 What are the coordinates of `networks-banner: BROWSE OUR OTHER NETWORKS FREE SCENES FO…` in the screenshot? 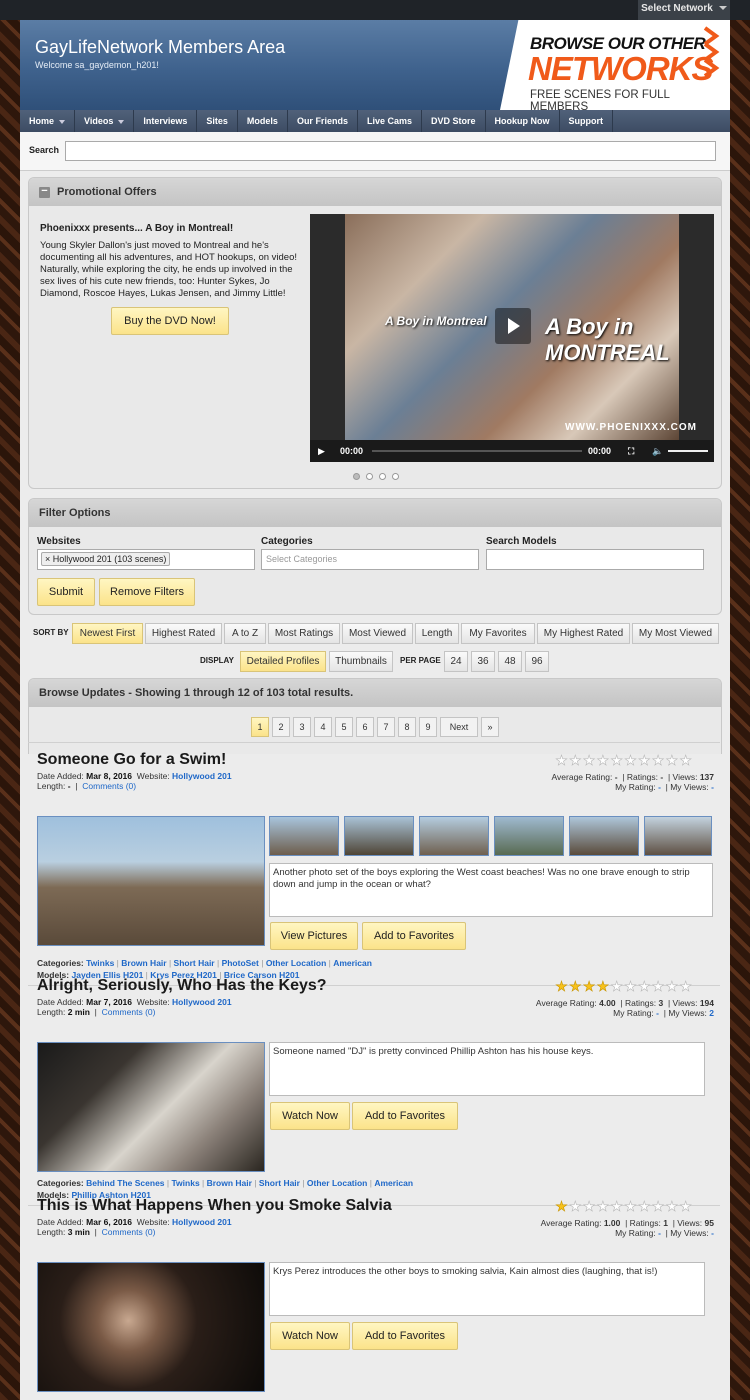 It's located at (615, 65).